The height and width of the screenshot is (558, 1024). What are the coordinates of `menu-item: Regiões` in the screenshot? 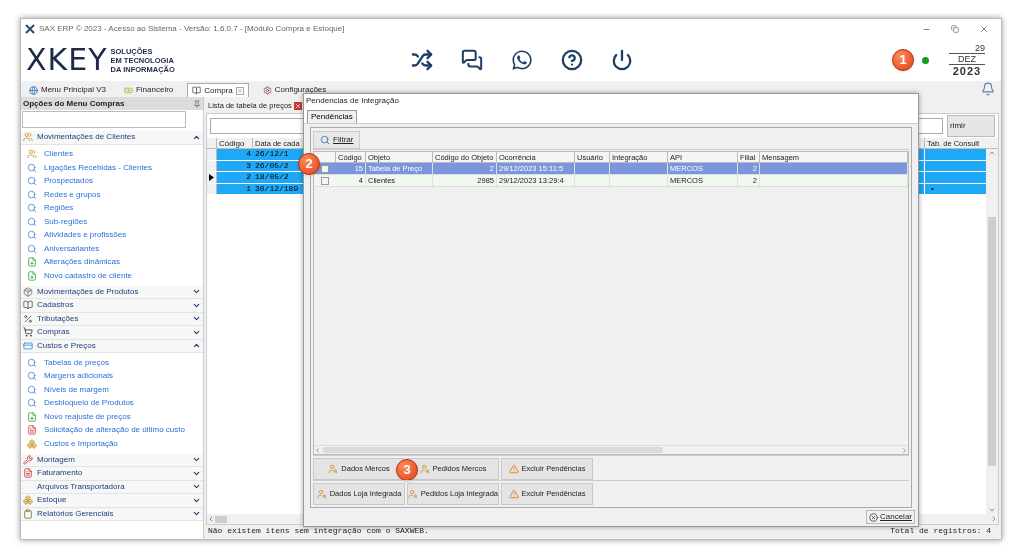 It's located at (112, 208).